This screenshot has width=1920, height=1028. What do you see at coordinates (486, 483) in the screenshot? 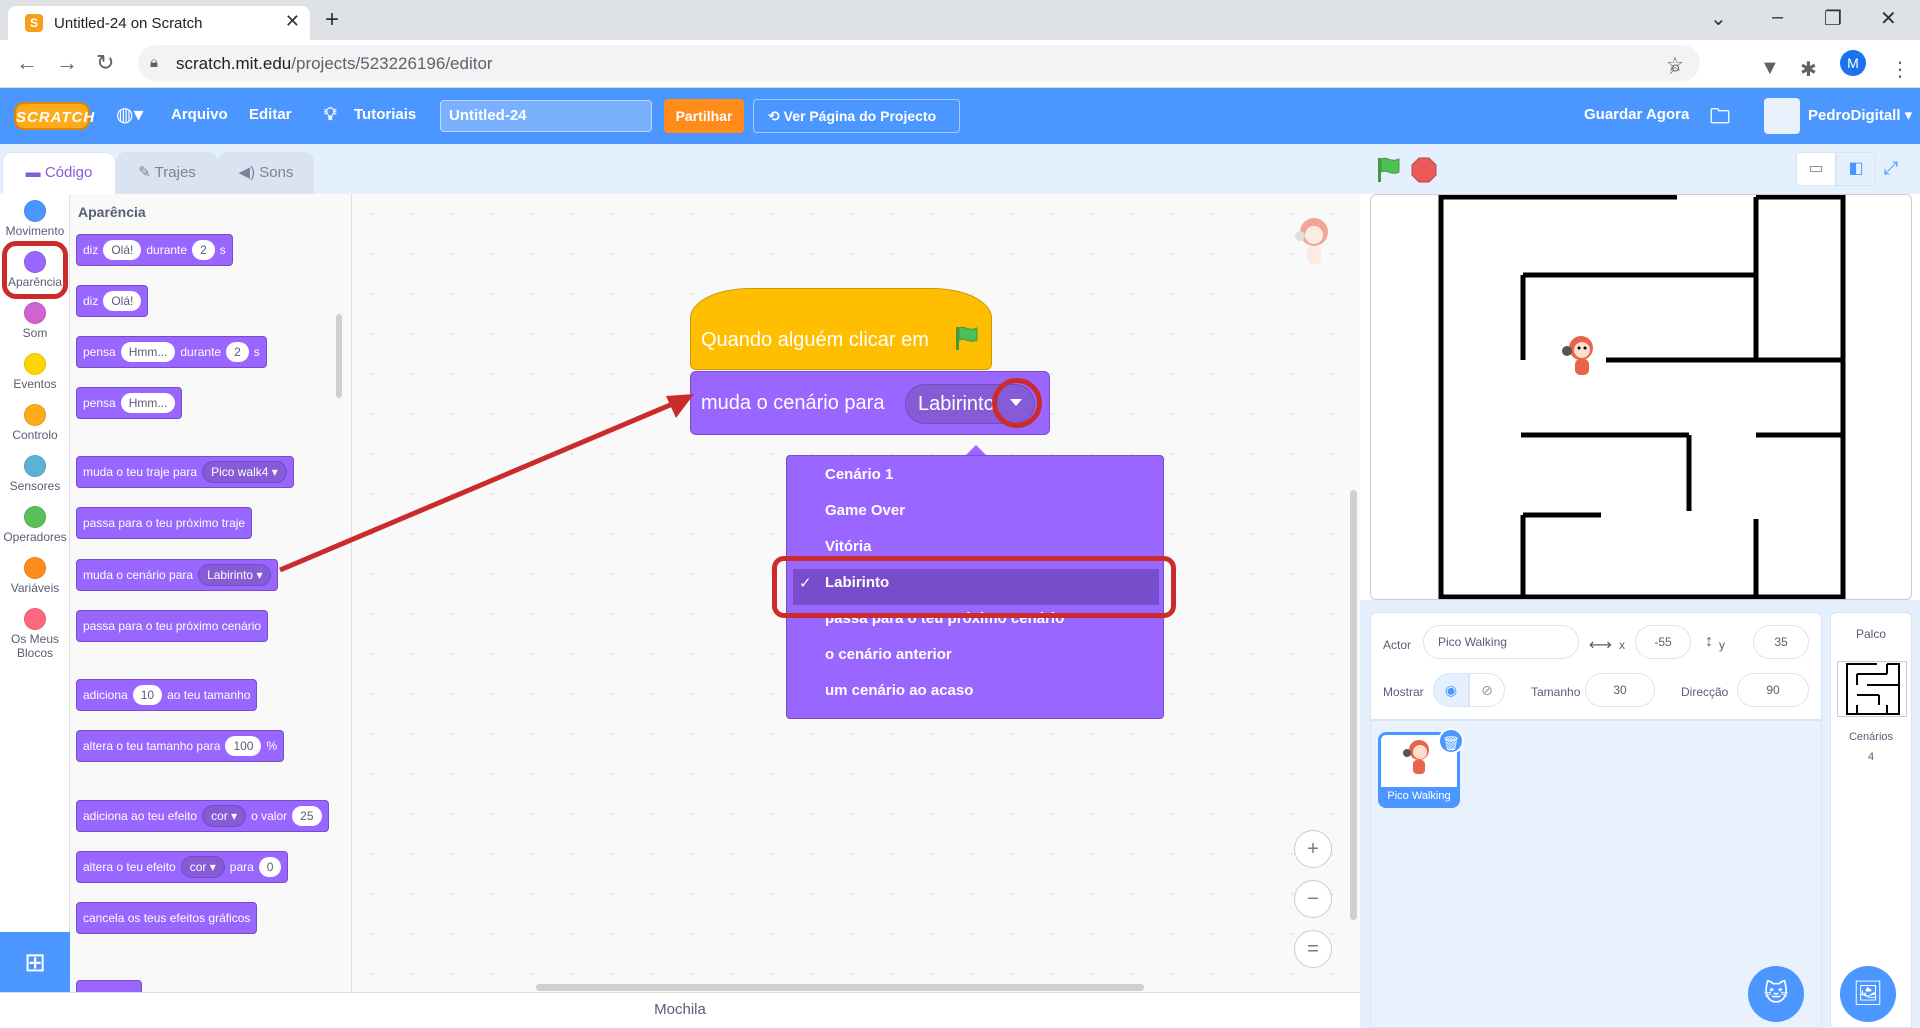
I see `annotation-arrow` at bounding box center [486, 483].